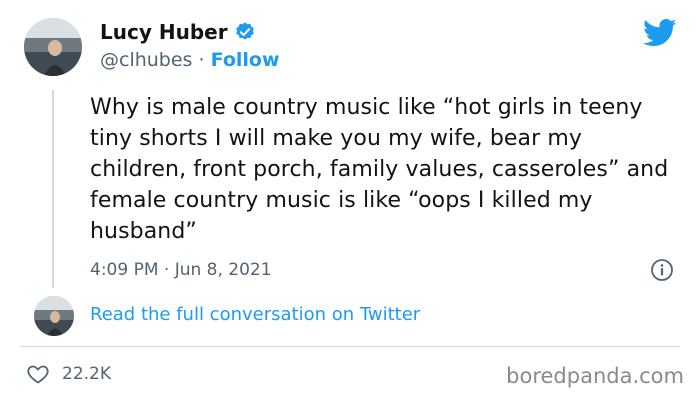 The width and height of the screenshot is (700, 400). What do you see at coordinates (164, 32) in the screenshot?
I see `author-name-text: Lucy Huber` at bounding box center [164, 32].